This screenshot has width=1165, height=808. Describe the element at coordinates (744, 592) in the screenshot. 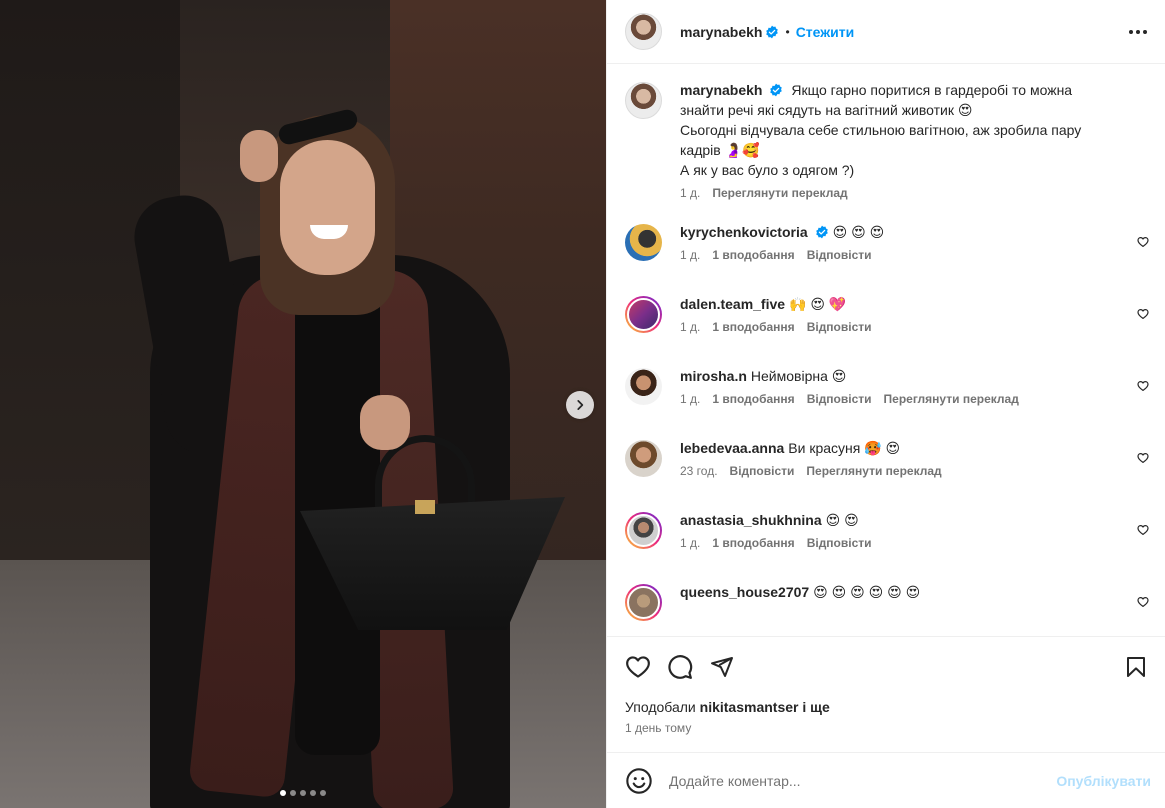

I see `comment-username: queens_house2707` at that location.